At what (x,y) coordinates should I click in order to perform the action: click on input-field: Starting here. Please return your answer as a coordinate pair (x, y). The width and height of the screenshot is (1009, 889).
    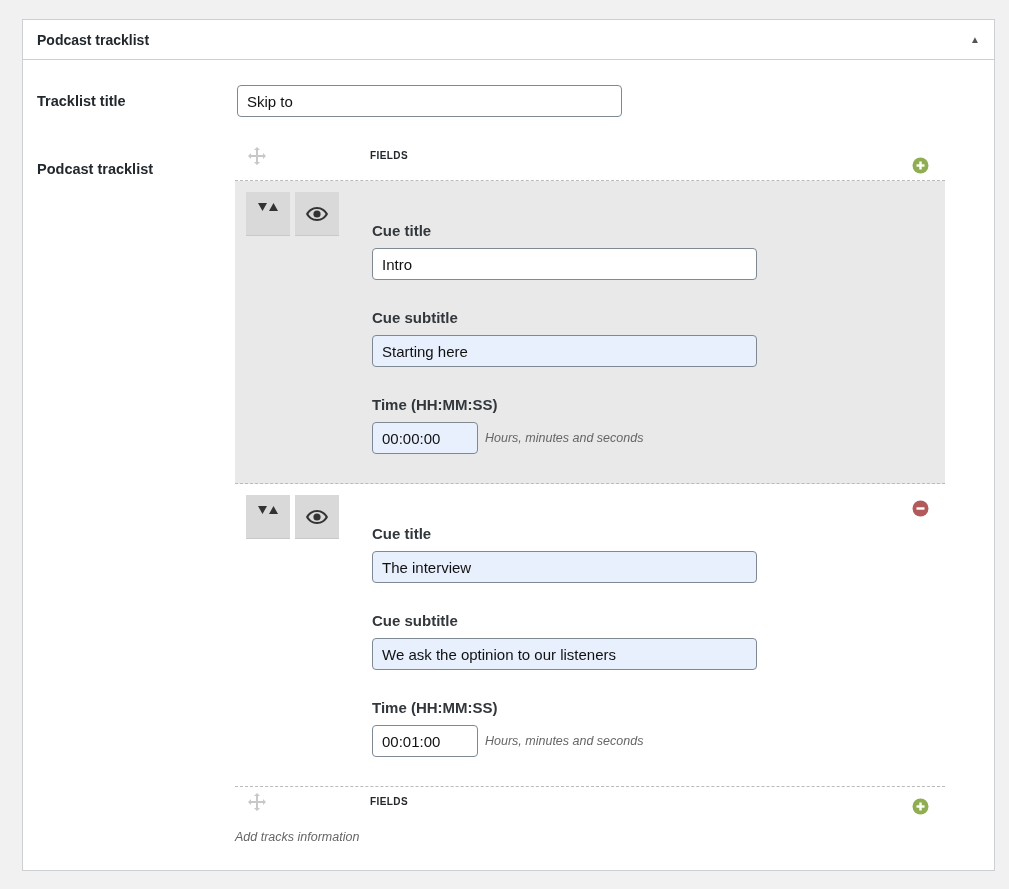
    Looking at the image, I should click on (564, 351).